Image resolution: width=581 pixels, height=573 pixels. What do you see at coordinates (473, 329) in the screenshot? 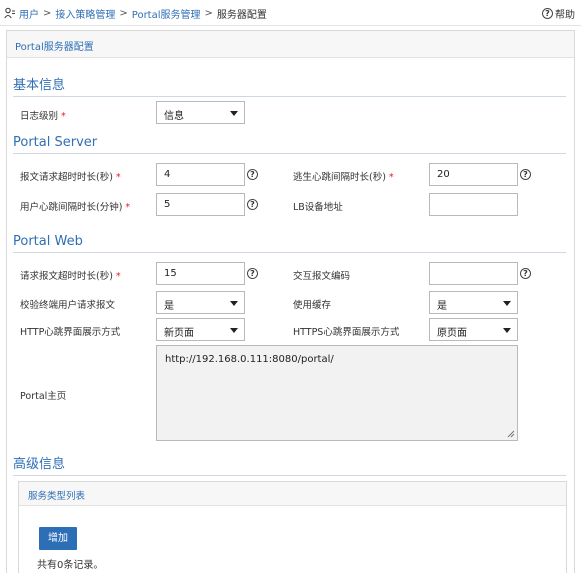
I see `https-heartbeat-mode-select: 原页面` at bounding box center [473, 329].